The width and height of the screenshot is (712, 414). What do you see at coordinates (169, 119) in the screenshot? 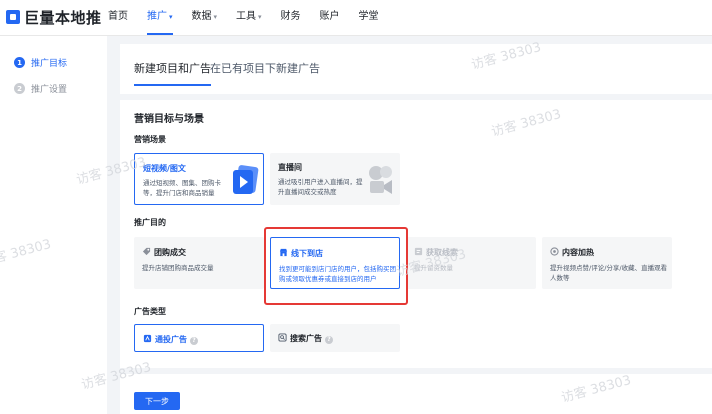
I see `section-title: 营销目标与场景` at bounding box center [169, 119].